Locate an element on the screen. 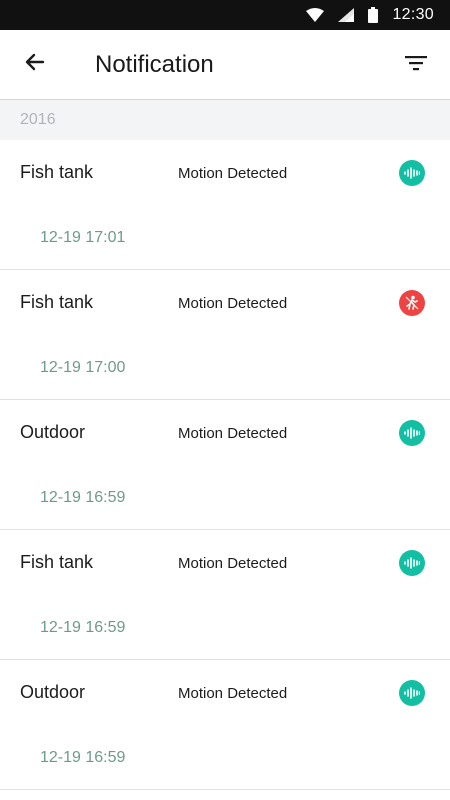 The width and height of the screenshot is (450, 800). person-walking-icon is located at coordinates (412, 303).